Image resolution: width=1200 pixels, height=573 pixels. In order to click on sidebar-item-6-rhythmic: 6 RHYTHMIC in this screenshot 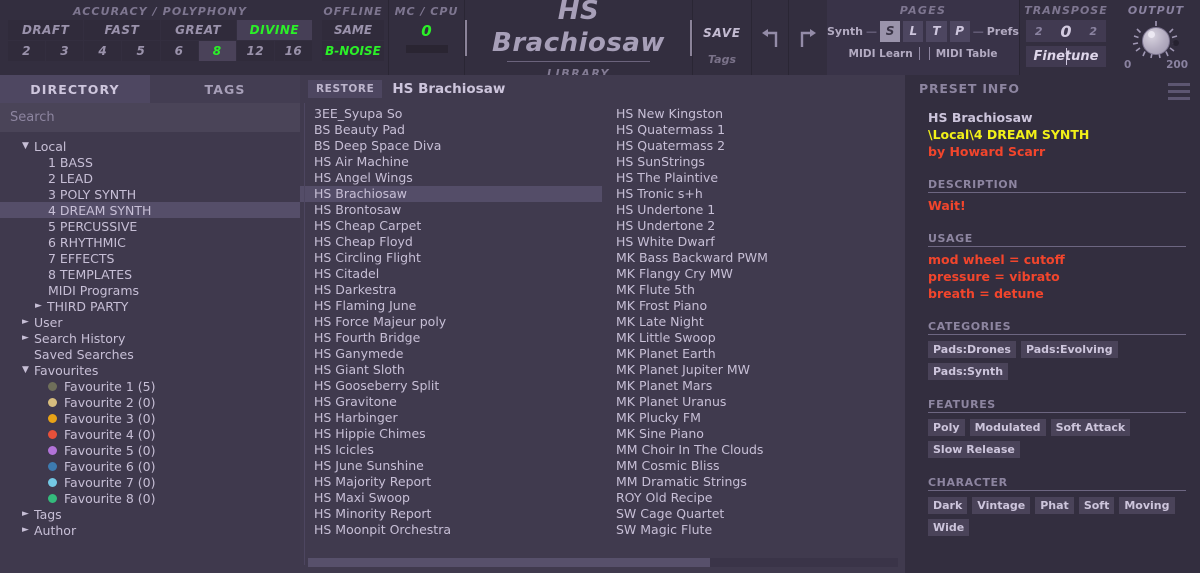, I will do `click(150, 242)`.